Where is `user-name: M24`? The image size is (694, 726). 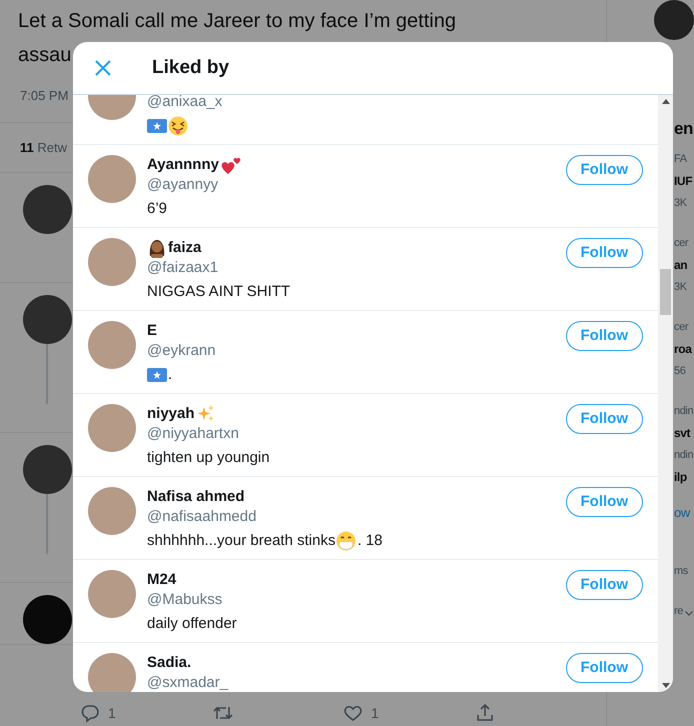 user-name: M24 is located at coordinates (161, 580).